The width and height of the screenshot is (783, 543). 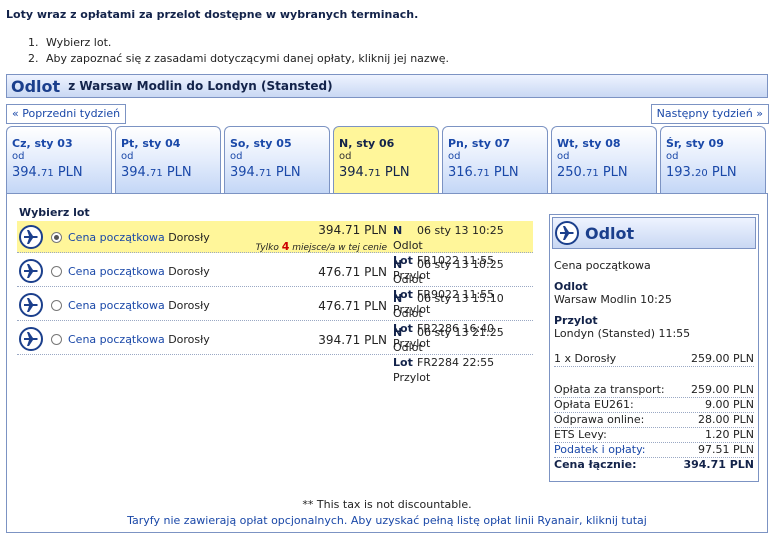 I want to click on summary-total: Cena łącznie: 394.71 PLN, so click(x=654, y=464).